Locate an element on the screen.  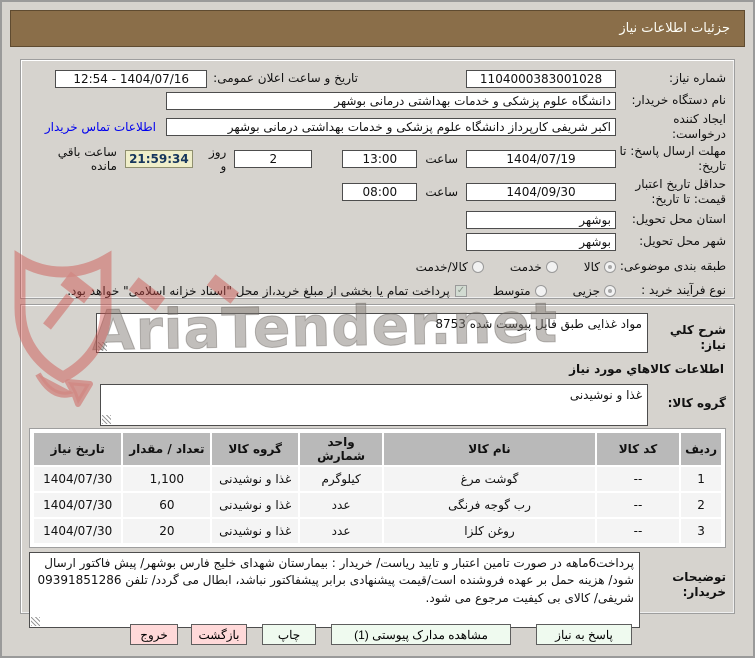
col-row-no: ردیف is located at coordinates (701, 449).